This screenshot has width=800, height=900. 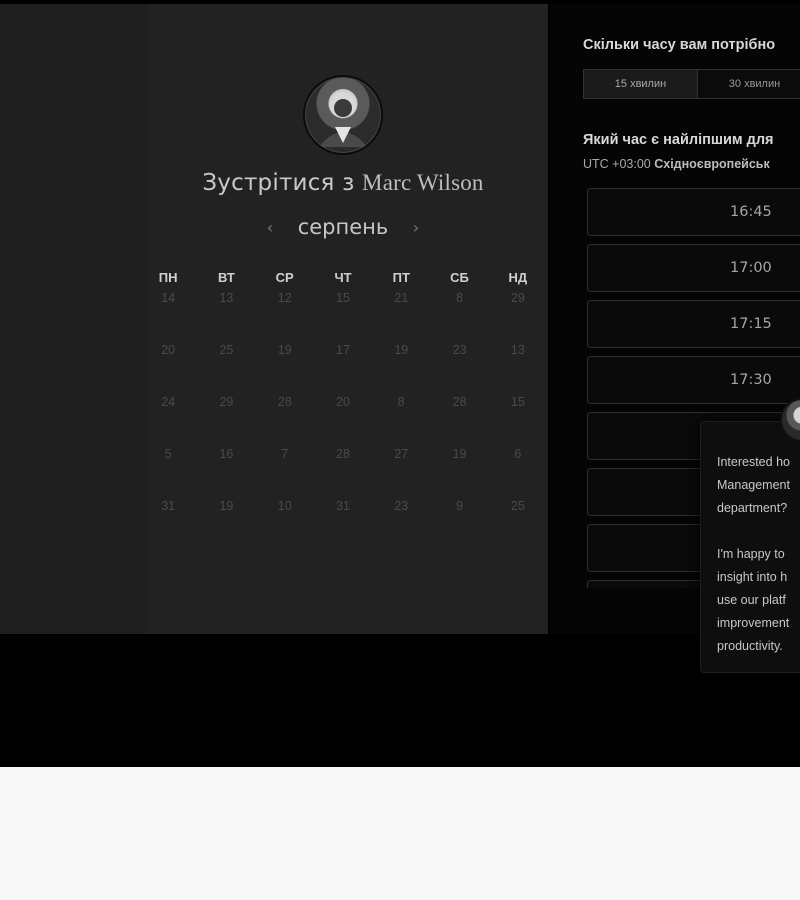 I want to click on calendar-day: 9, so click(x=459, y=521).